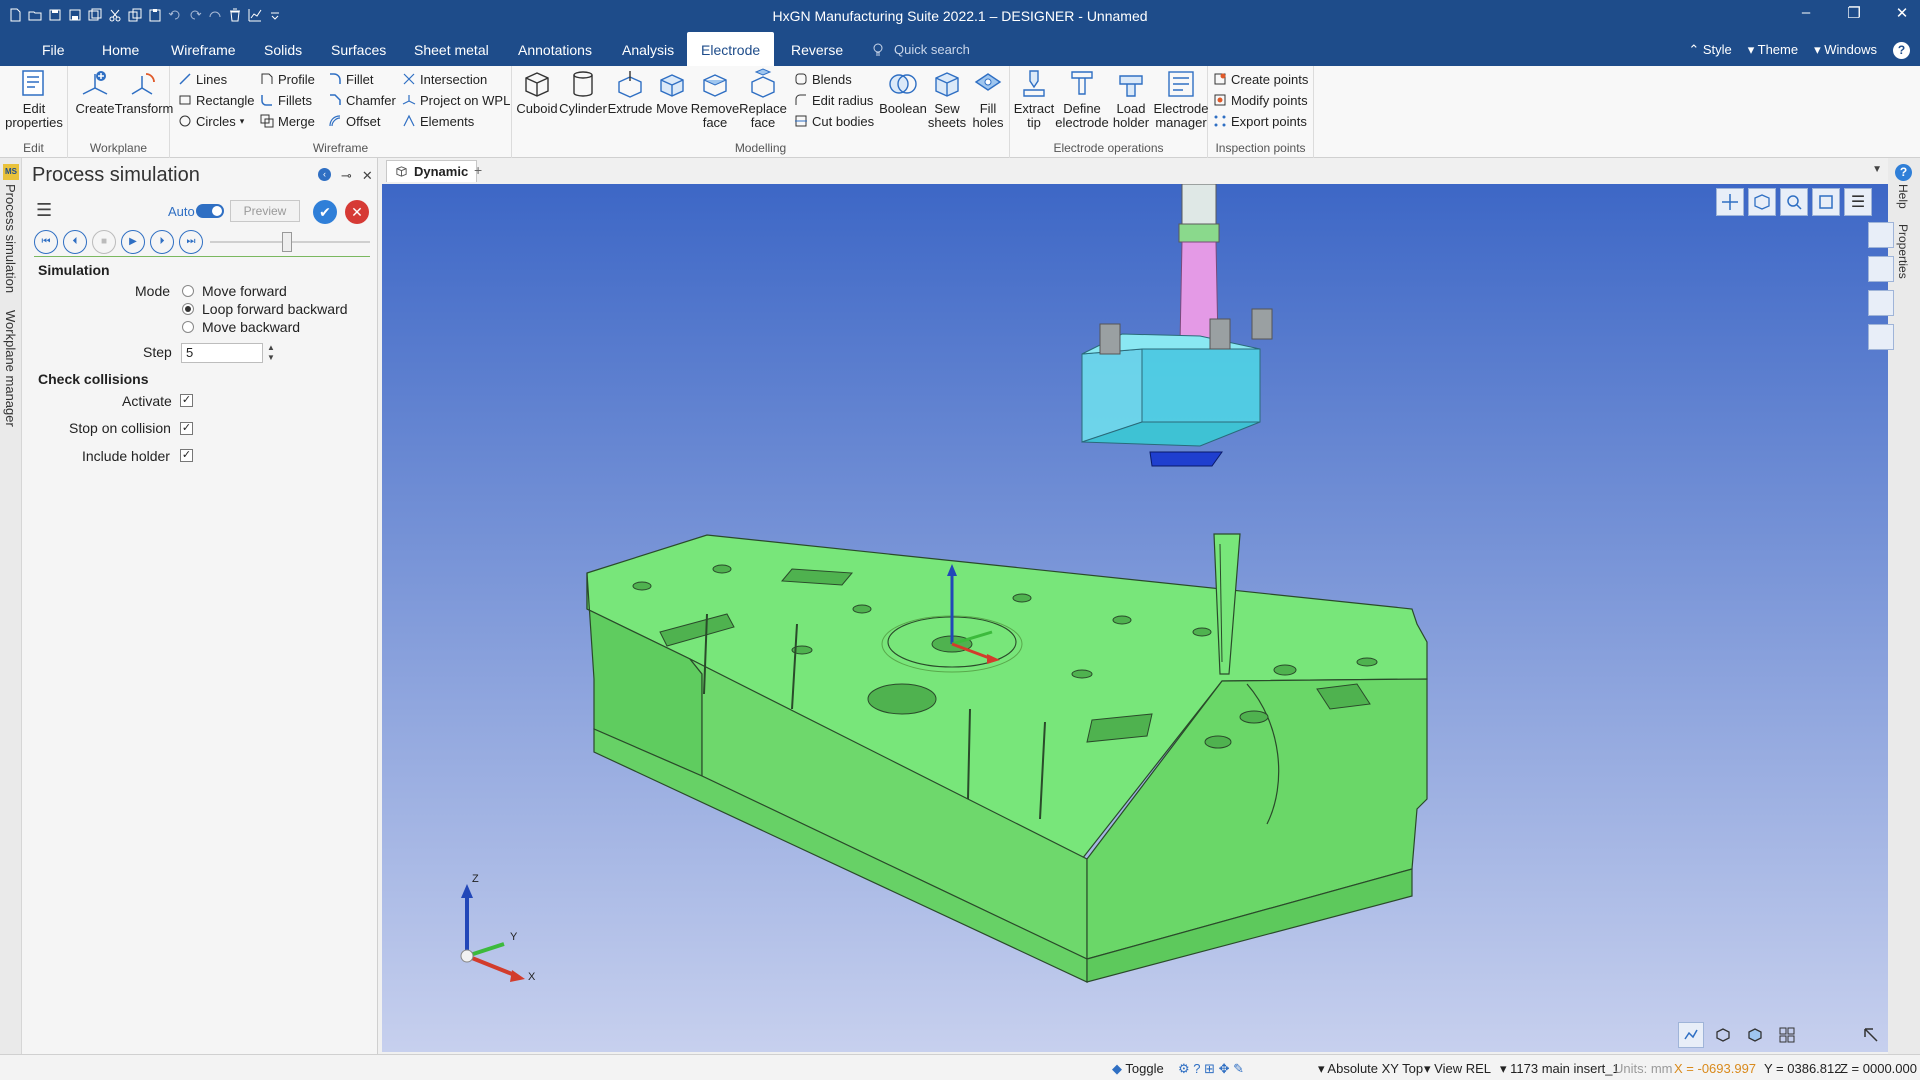 Image resolution: width=1920 pixels, height=1080 pixels. I want to click on properties-tab: Properties, so click(1903, 251).